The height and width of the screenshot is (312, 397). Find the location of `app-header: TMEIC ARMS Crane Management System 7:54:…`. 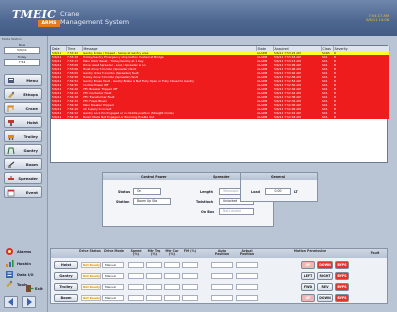

app-header: TMEIC ARMS Crane Management System 7:54:… is located at coordinates (198, 18).